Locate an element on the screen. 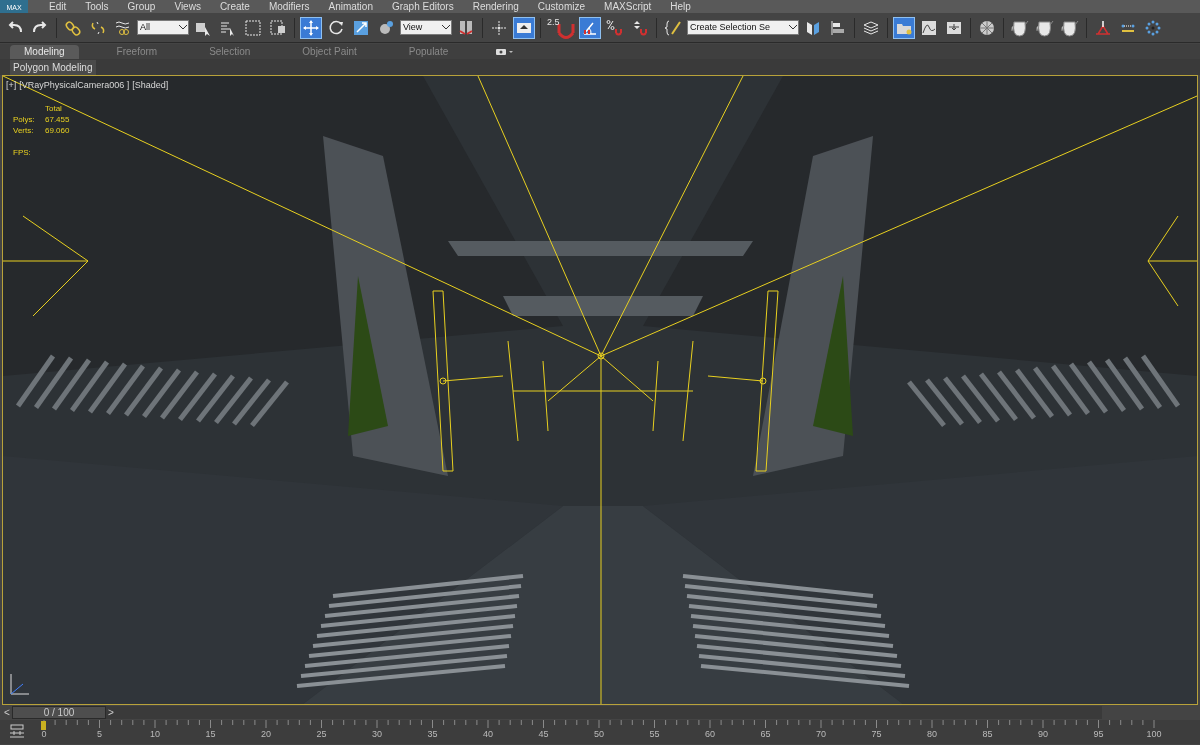 The image size is (1200, 745). key-filter-icon is located at coordinates (17, 731).